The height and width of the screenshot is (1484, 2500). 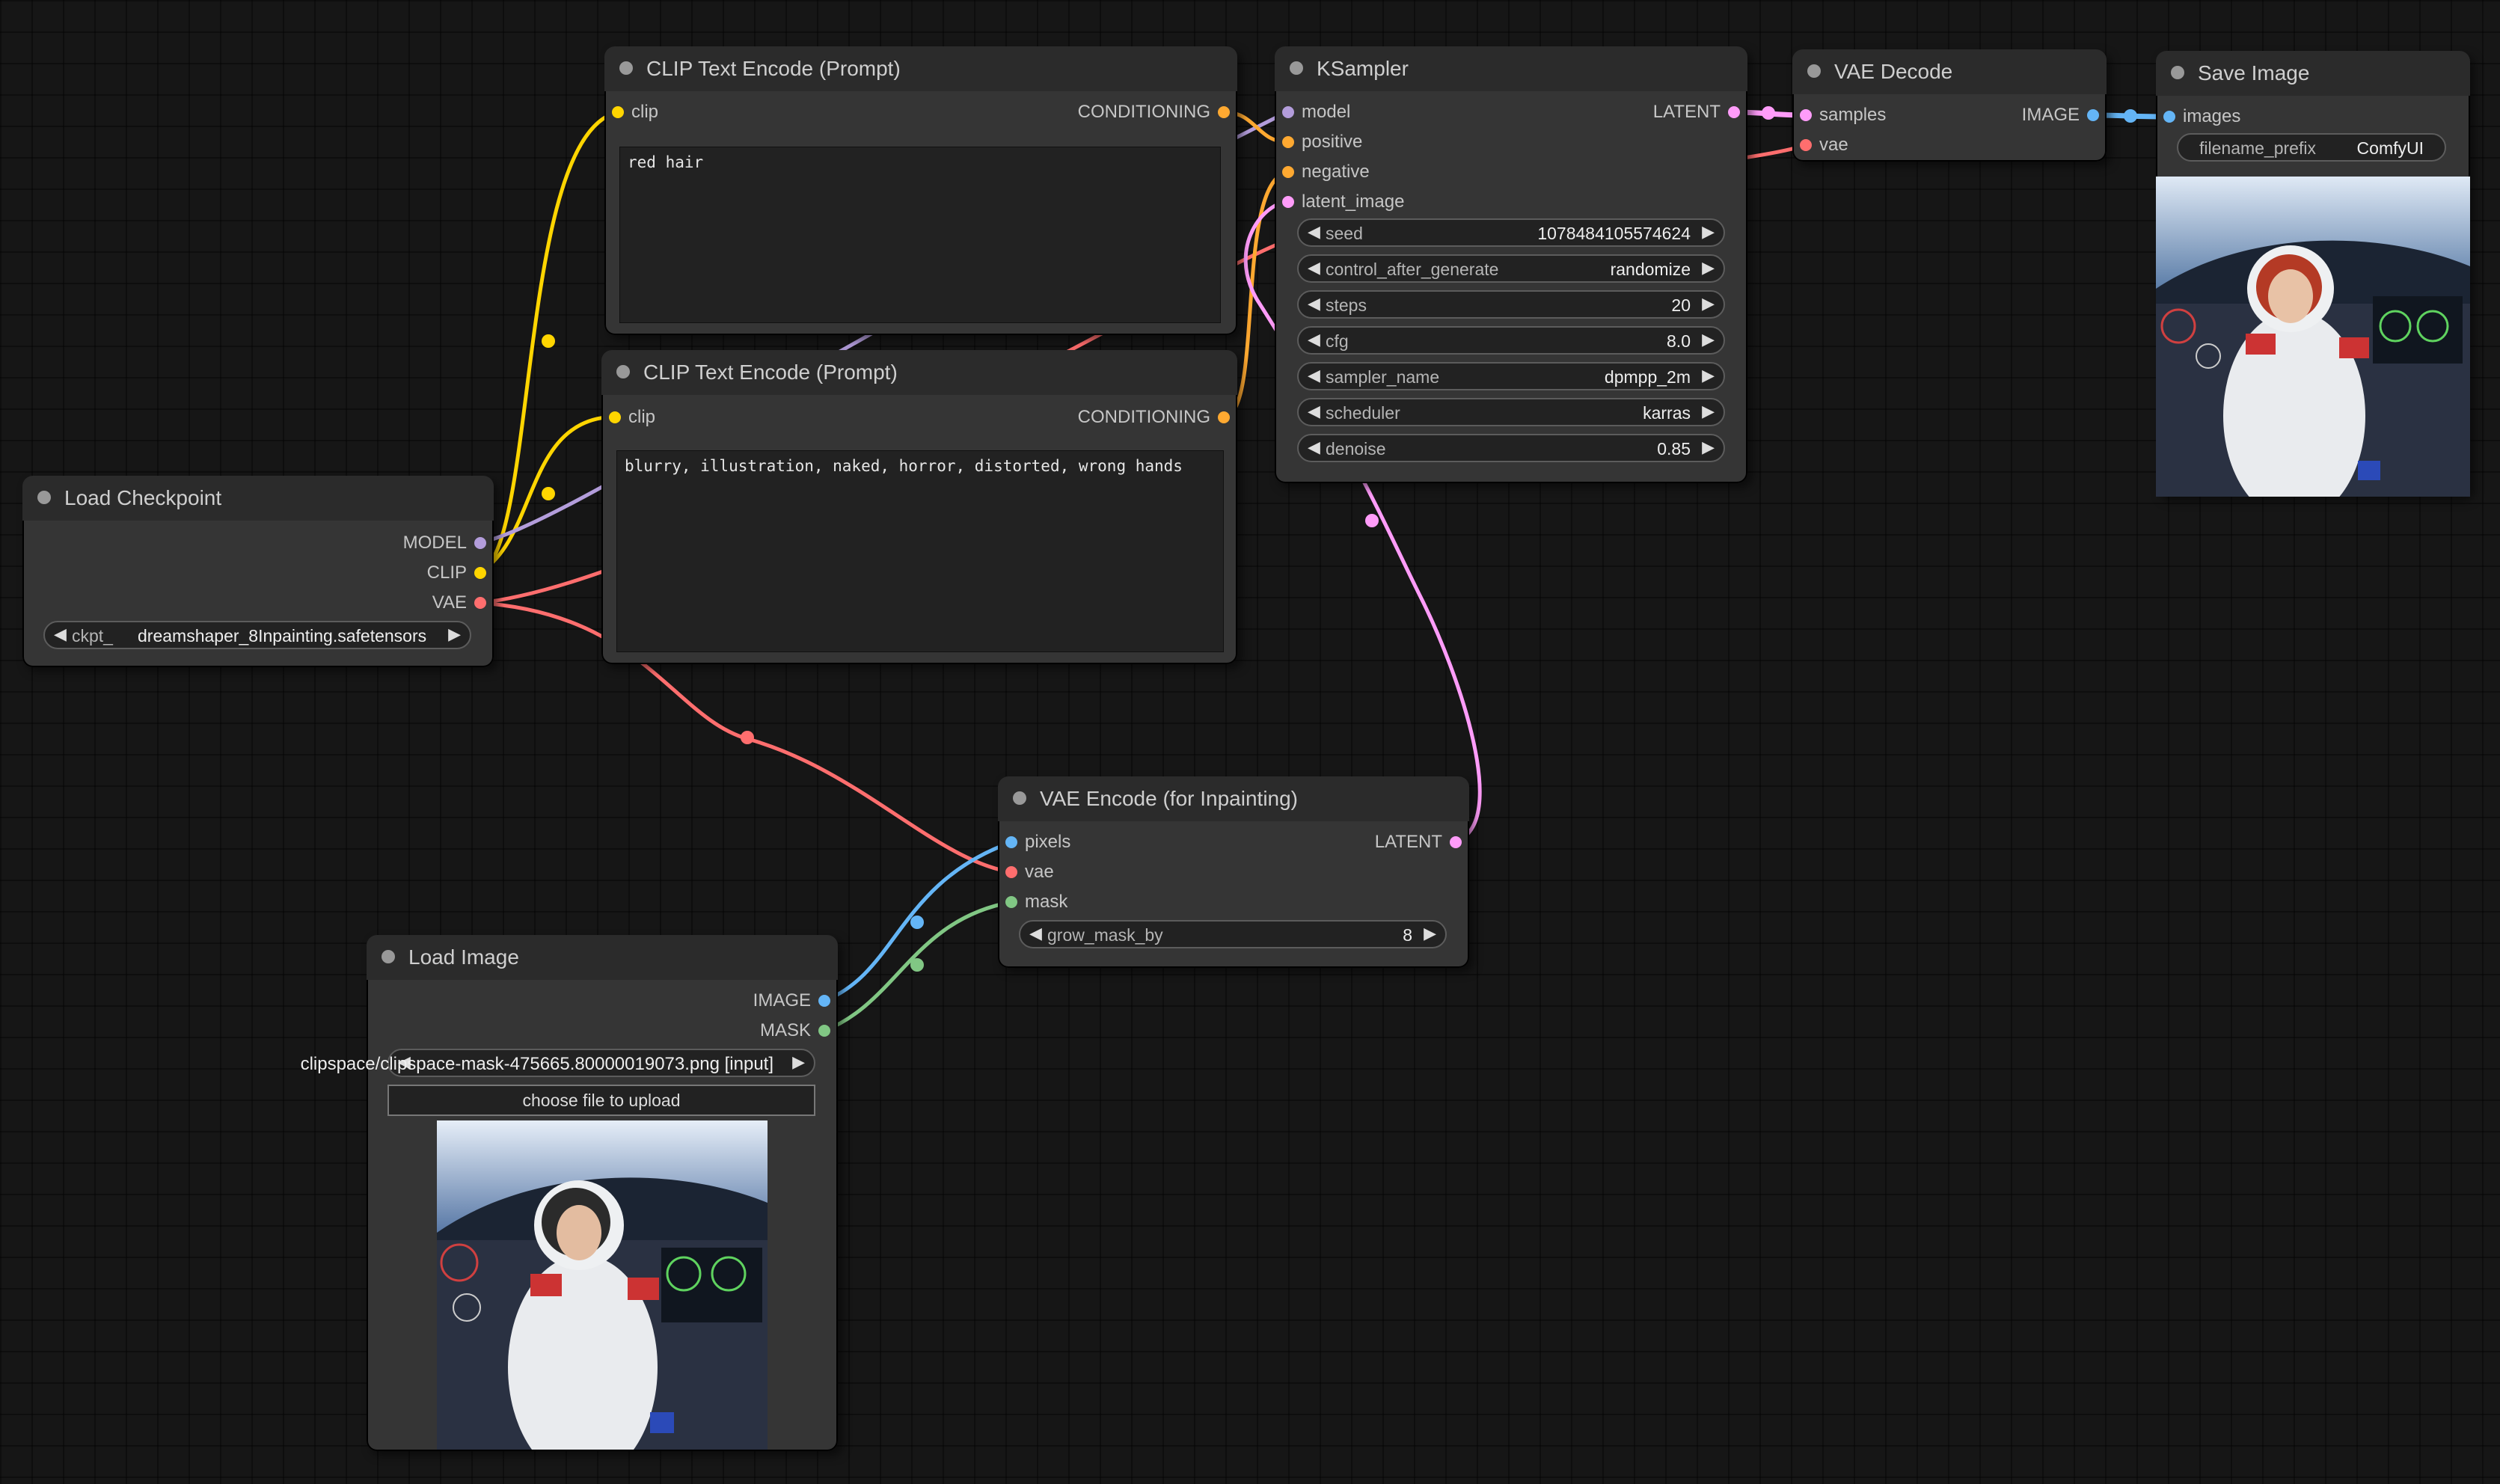 What do you see at coordinates (1336, 172) in the screenshot?
I see `input-label: negative` at bounding box center [1336, 172].